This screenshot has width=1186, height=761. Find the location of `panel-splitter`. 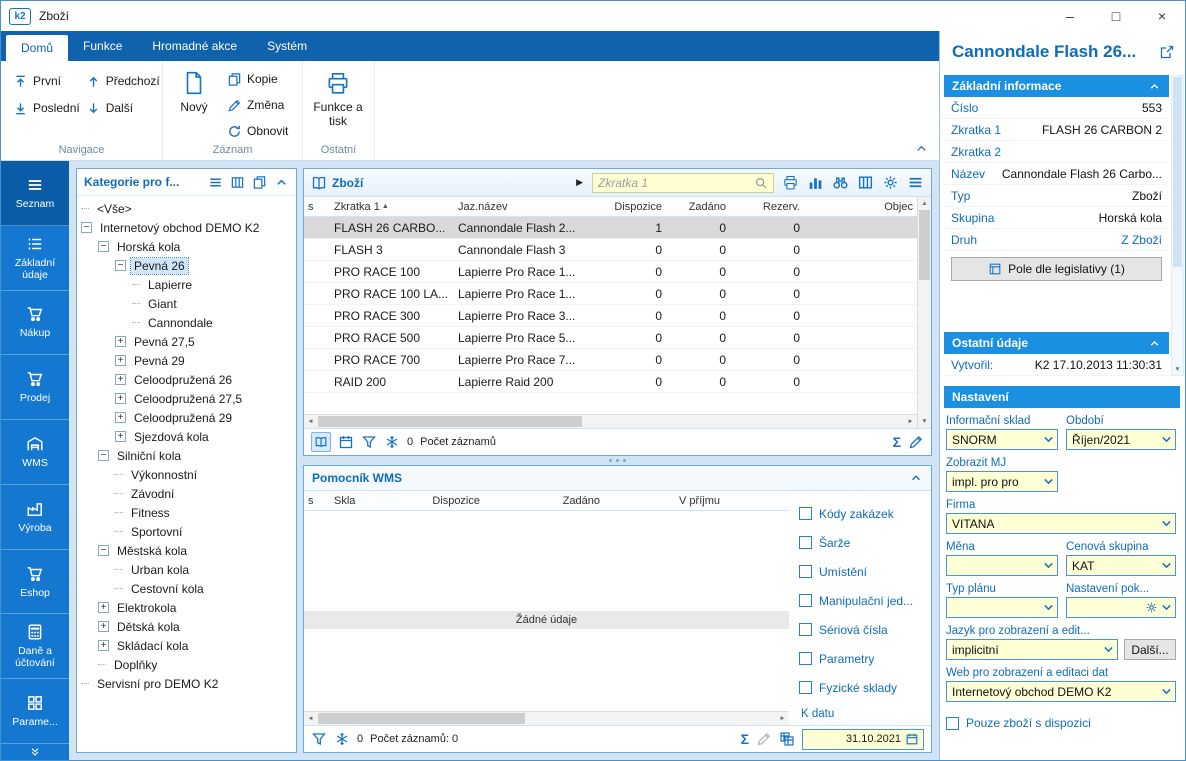

panel-splitter is located at coordinates (617, 460).